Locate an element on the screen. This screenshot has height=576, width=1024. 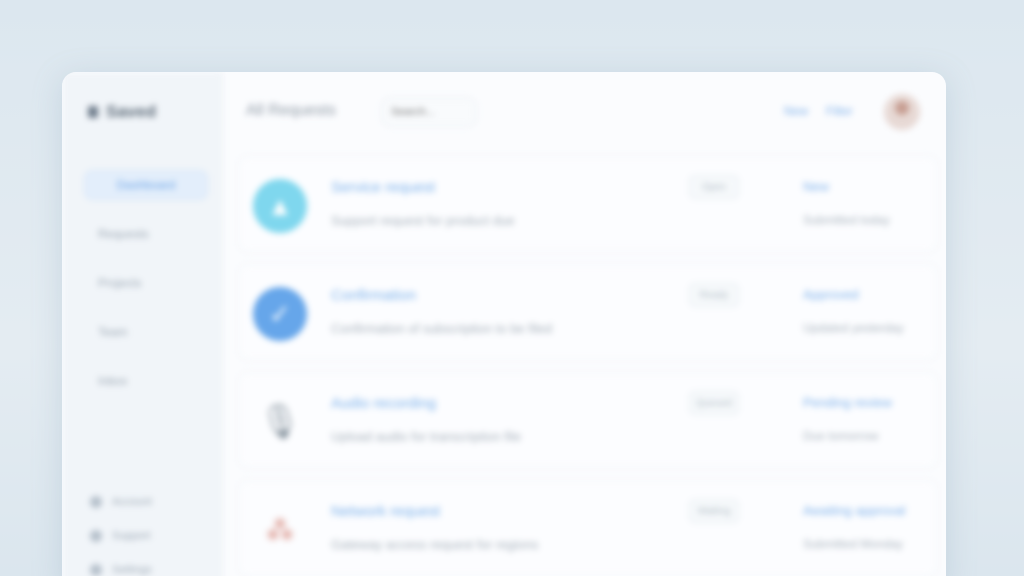
item-subtitle: Support request for product due is located at coordinates (423, 220).